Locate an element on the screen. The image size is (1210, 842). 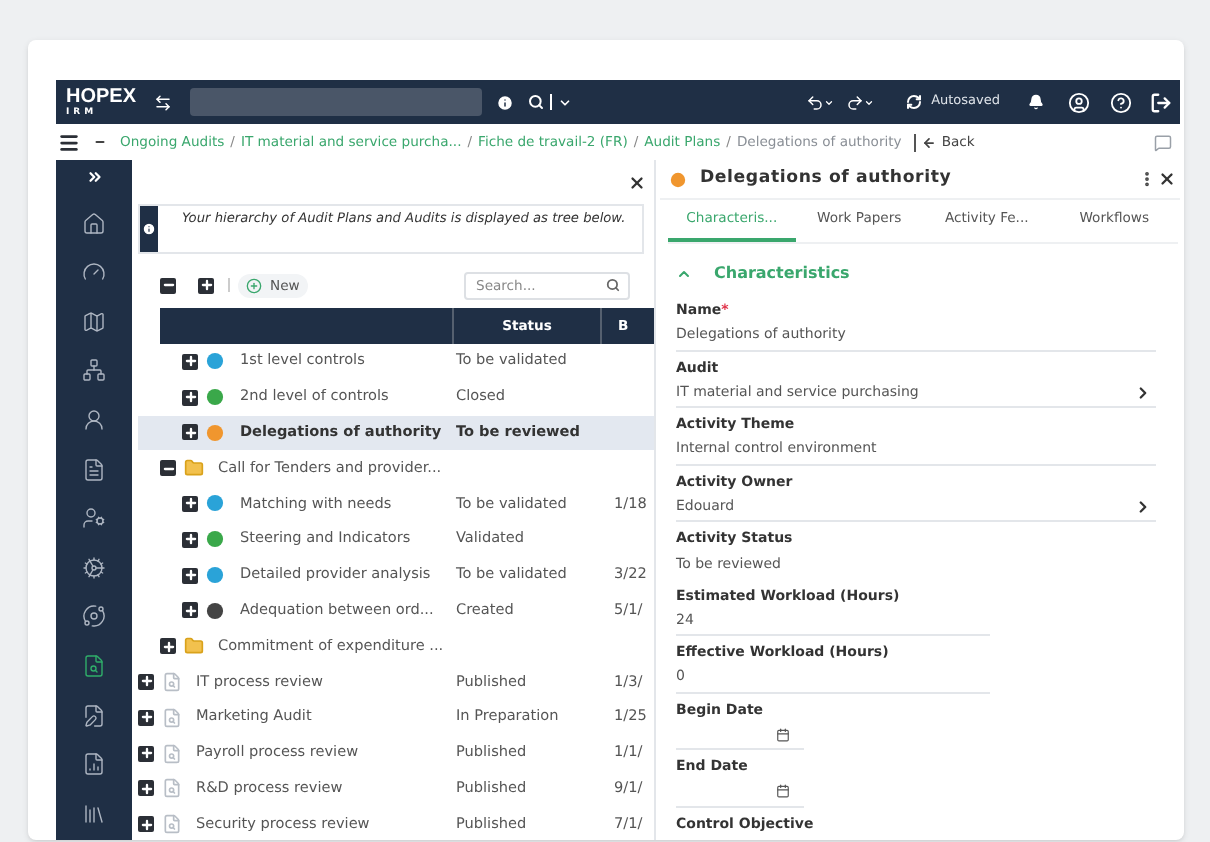
panel-title: Delegations of authority is located at coordinates (826, 179).